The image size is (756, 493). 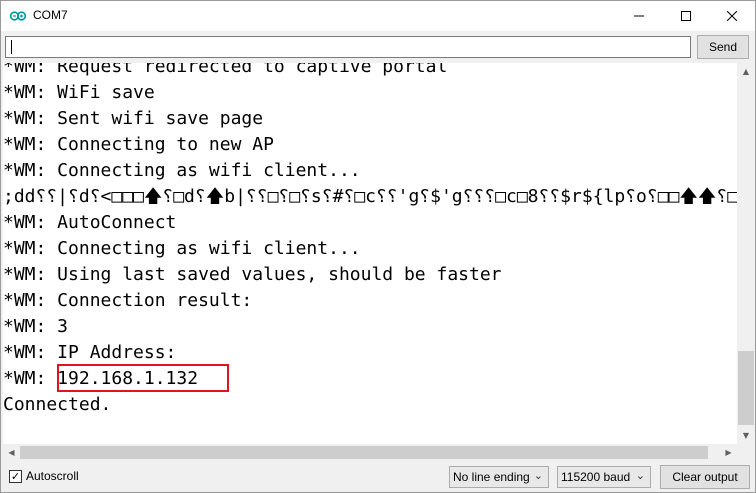 I want to click on send-input, so click(x=348, y=47).